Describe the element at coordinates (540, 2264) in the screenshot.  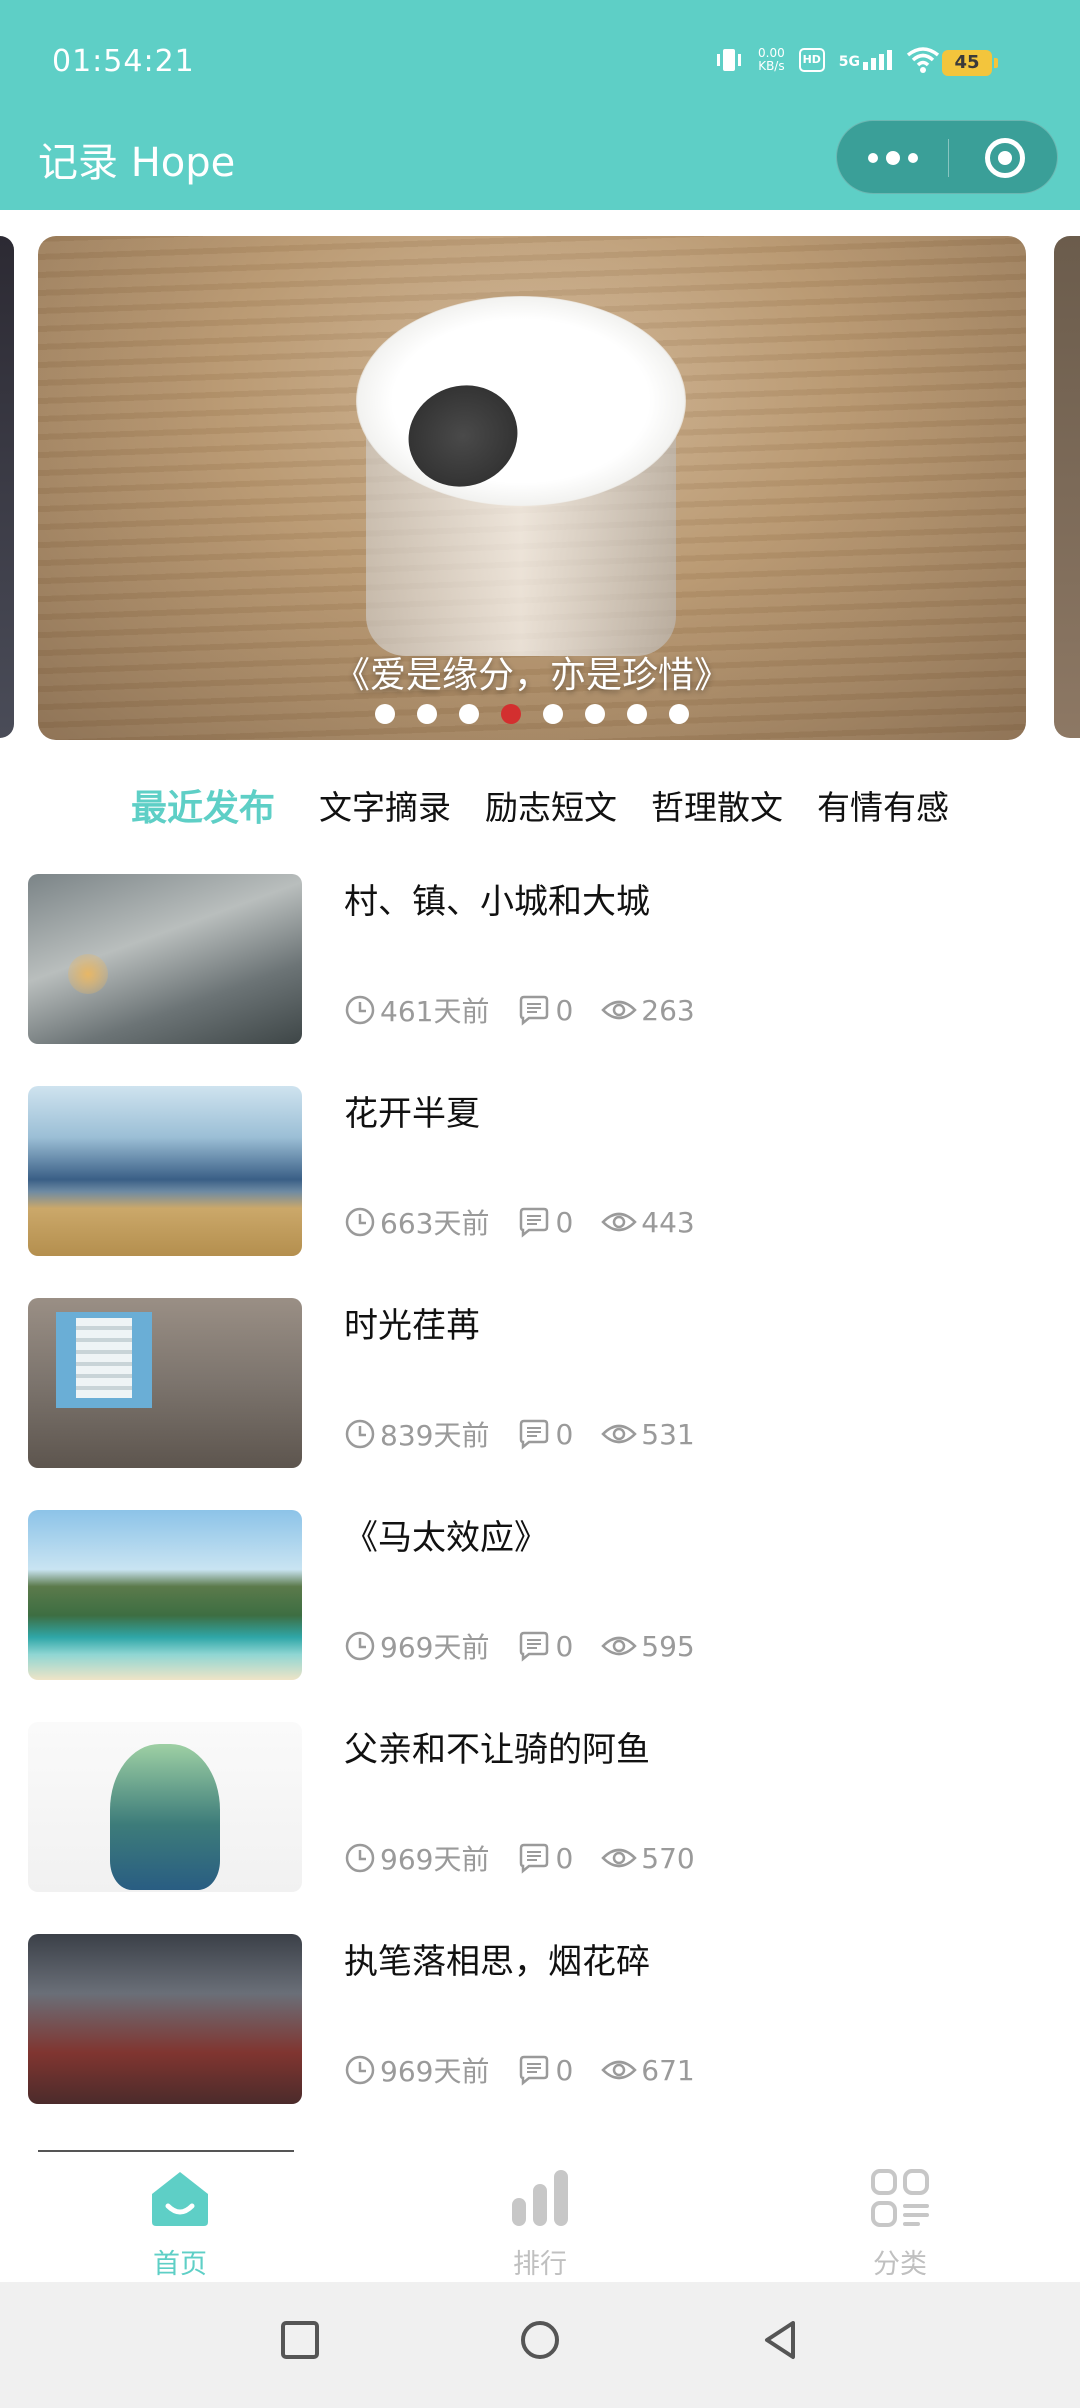
I see `tab-ranking-label: 排行` at that location.